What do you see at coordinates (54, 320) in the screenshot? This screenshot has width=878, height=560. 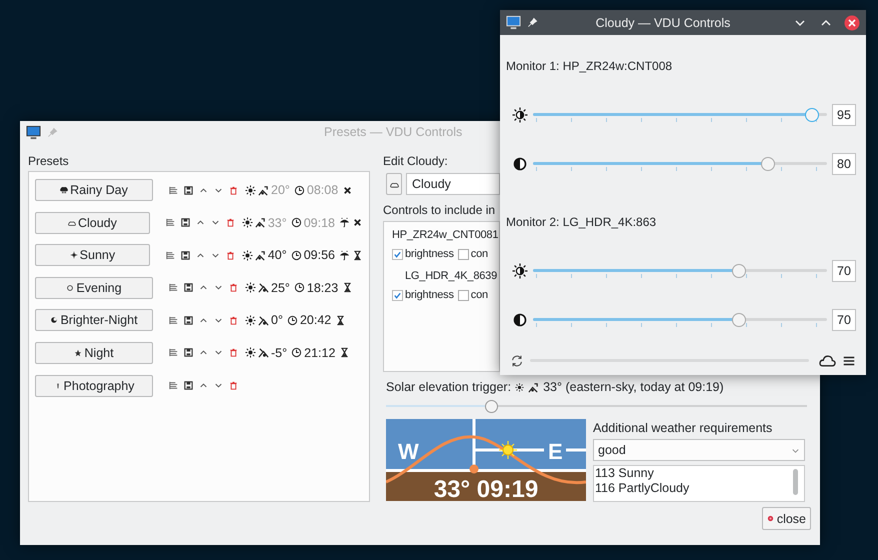 I see `half-moon-icon` at bounding box center [54, 320].